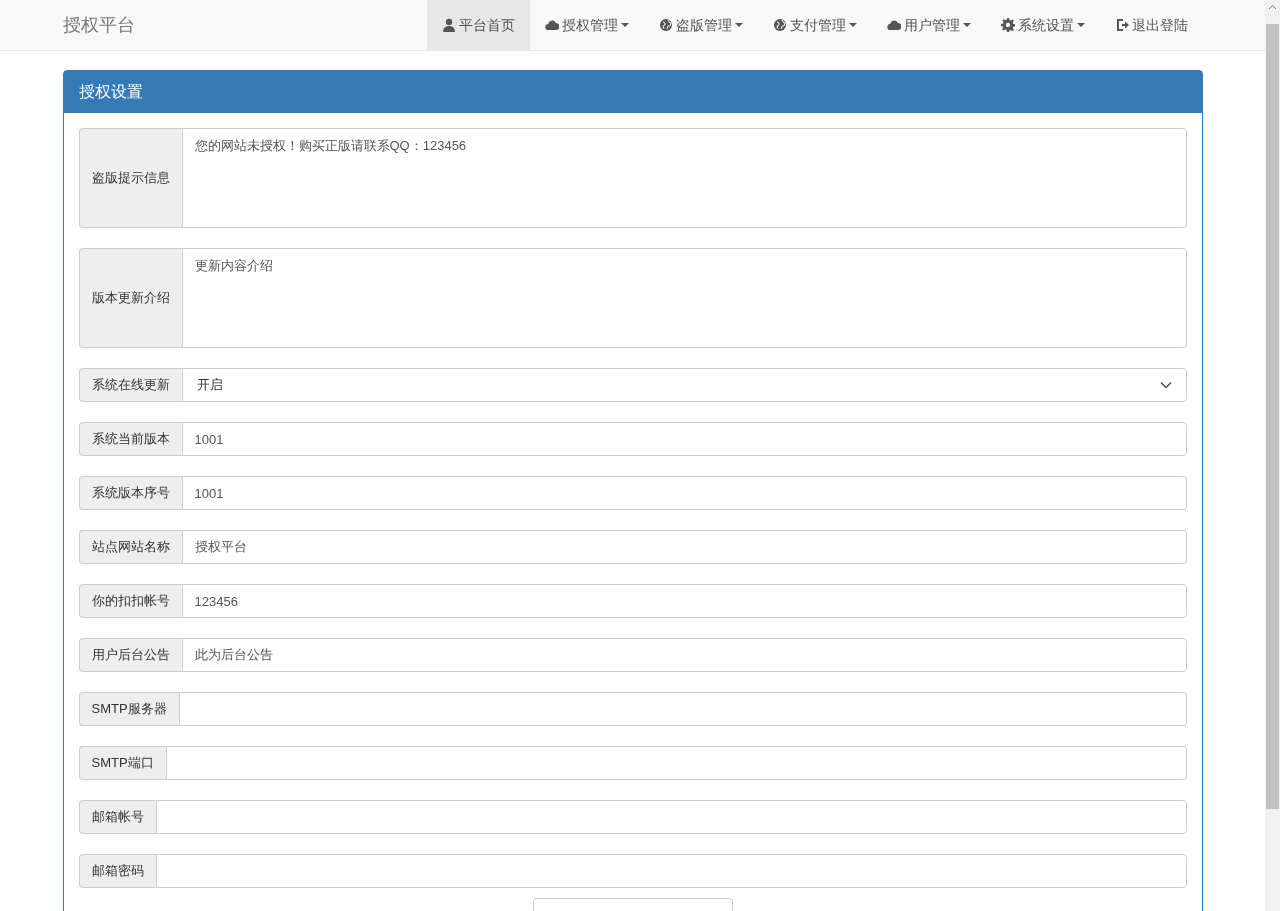 The width and height of the screenshot is (1280, 911). I want to click on field-label: 用户后台公告, so click(130, 655).